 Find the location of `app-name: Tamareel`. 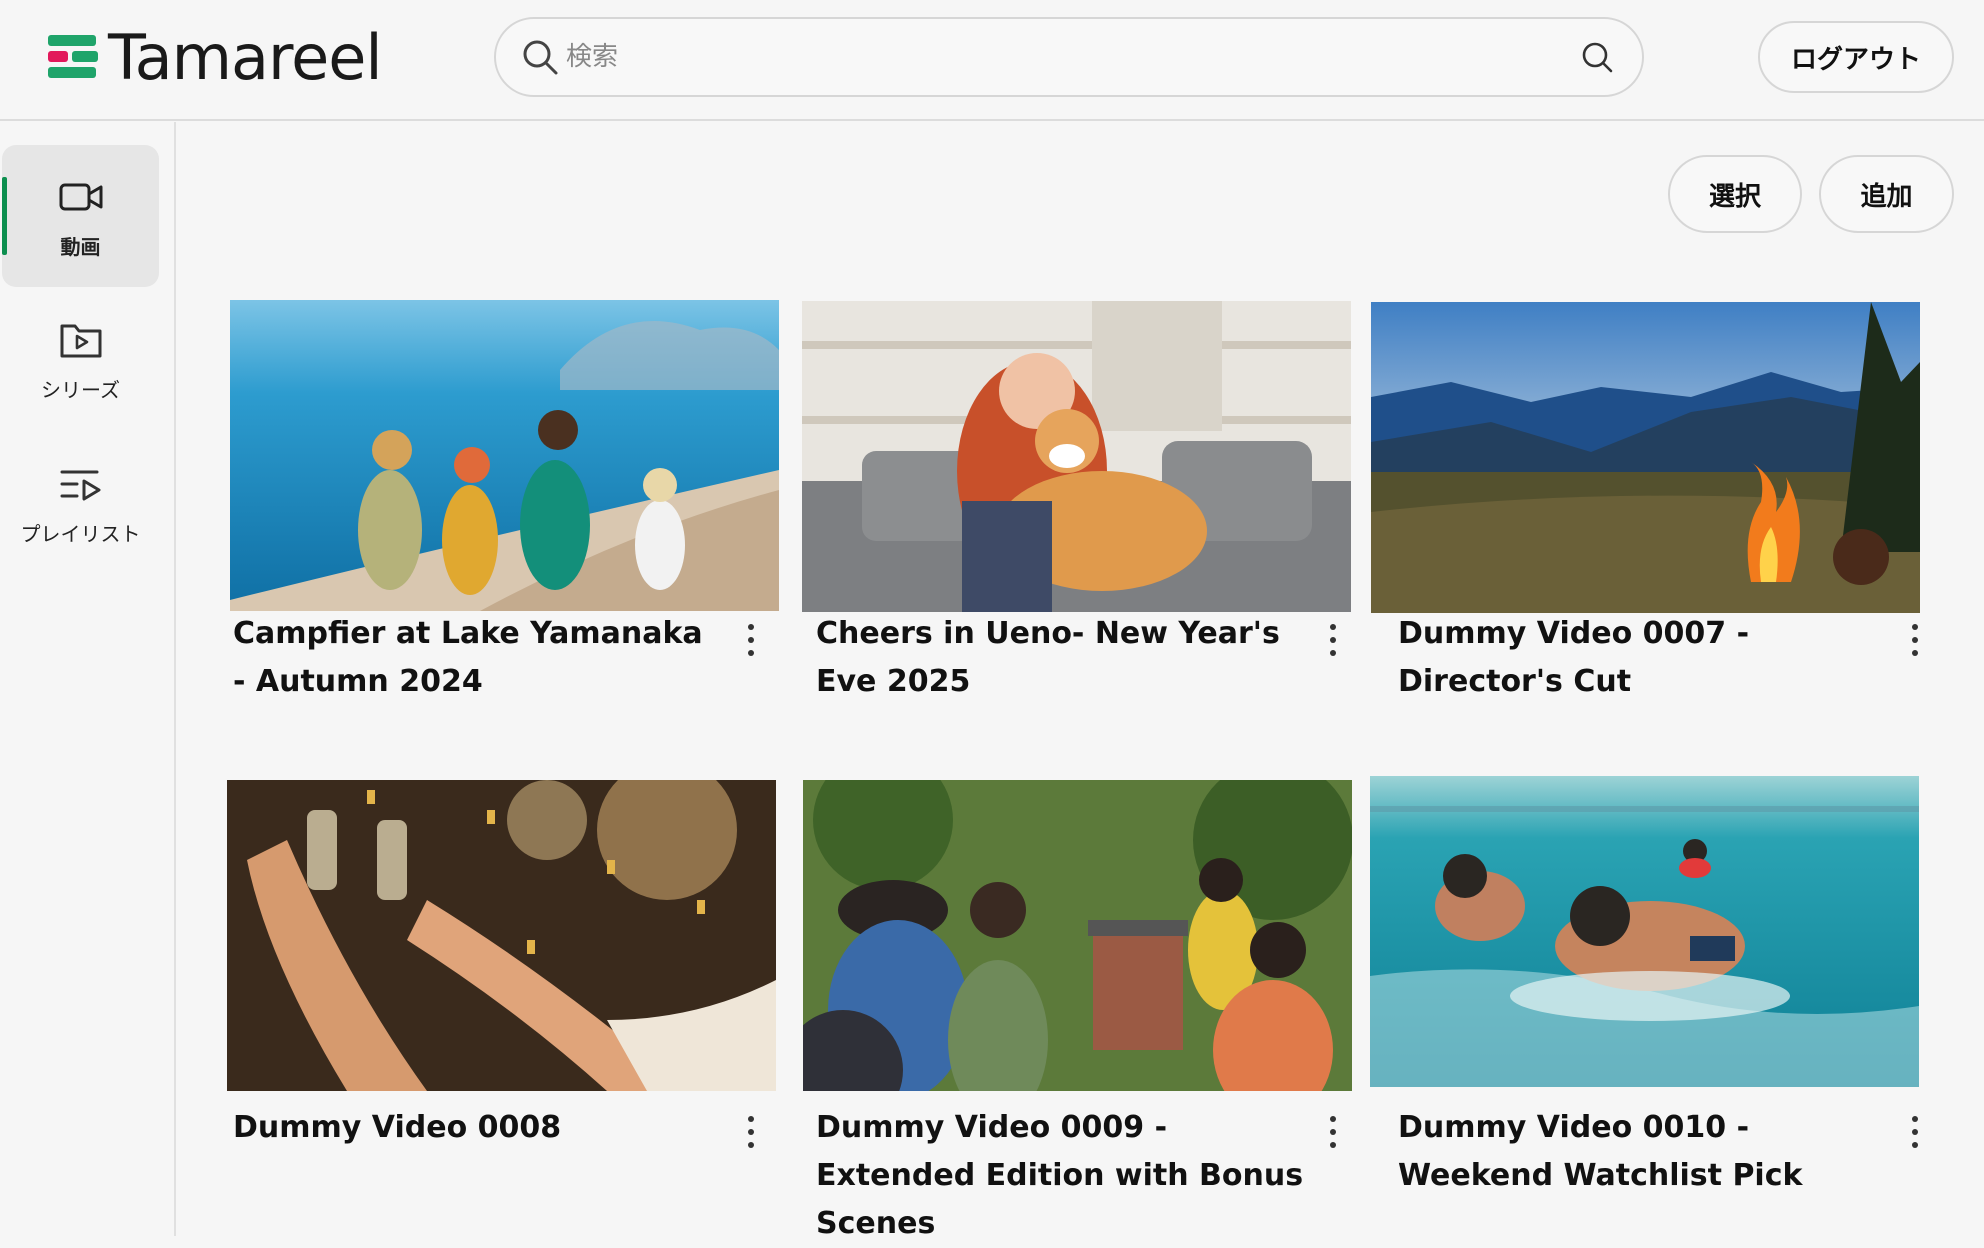

app-name: Tamareel is located at coordinates (245, 57).